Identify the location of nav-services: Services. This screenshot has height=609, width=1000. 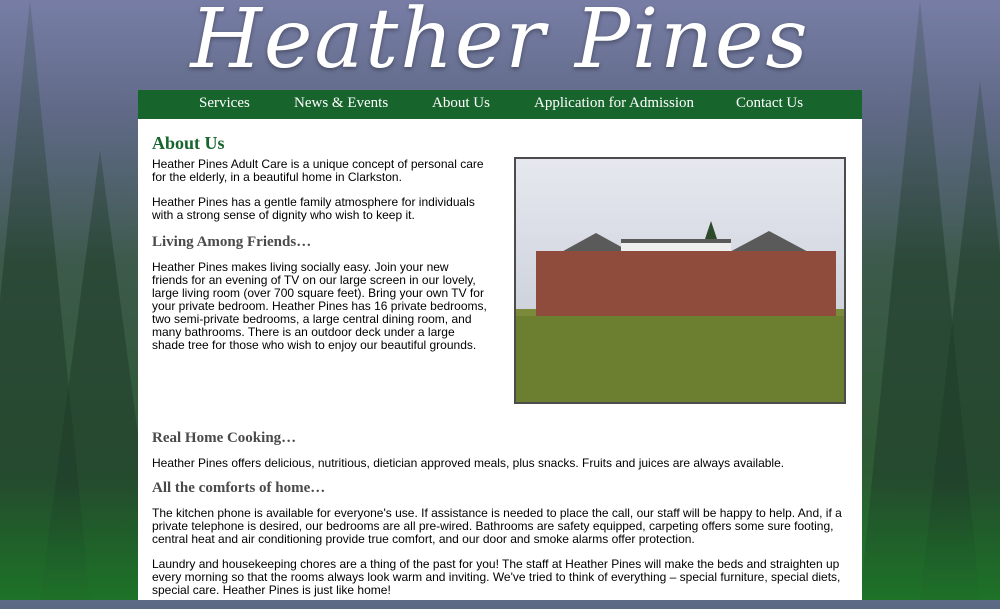
(224, 103).